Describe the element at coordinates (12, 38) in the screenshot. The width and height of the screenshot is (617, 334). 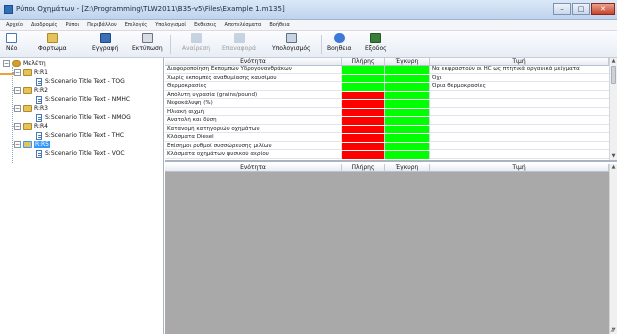
I see `new-document-icon` at that location.